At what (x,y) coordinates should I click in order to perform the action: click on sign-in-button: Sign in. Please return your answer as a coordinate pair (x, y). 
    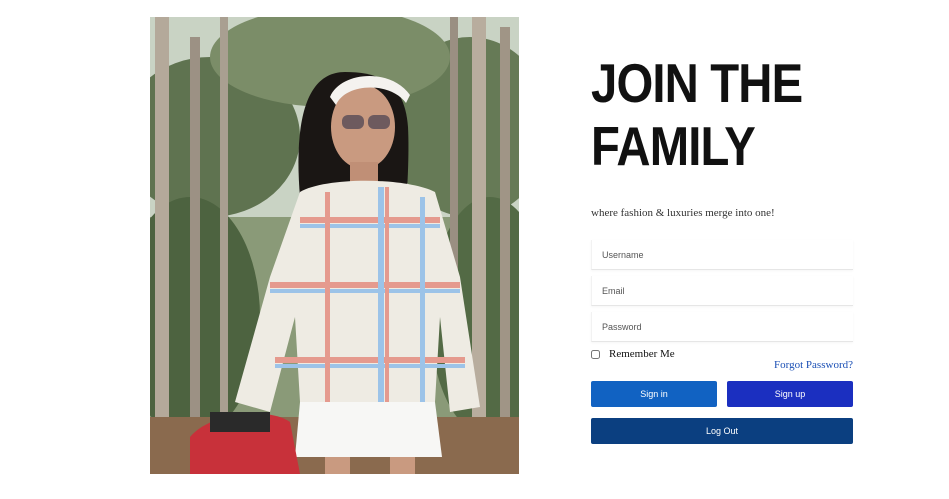
    Looking at the image, I should click on (654, 394).